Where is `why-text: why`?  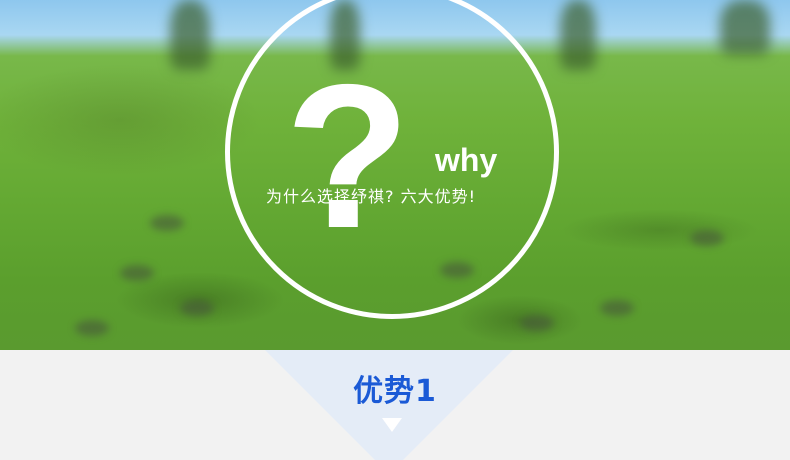
why-text: why is located at coordinates (466, 160).